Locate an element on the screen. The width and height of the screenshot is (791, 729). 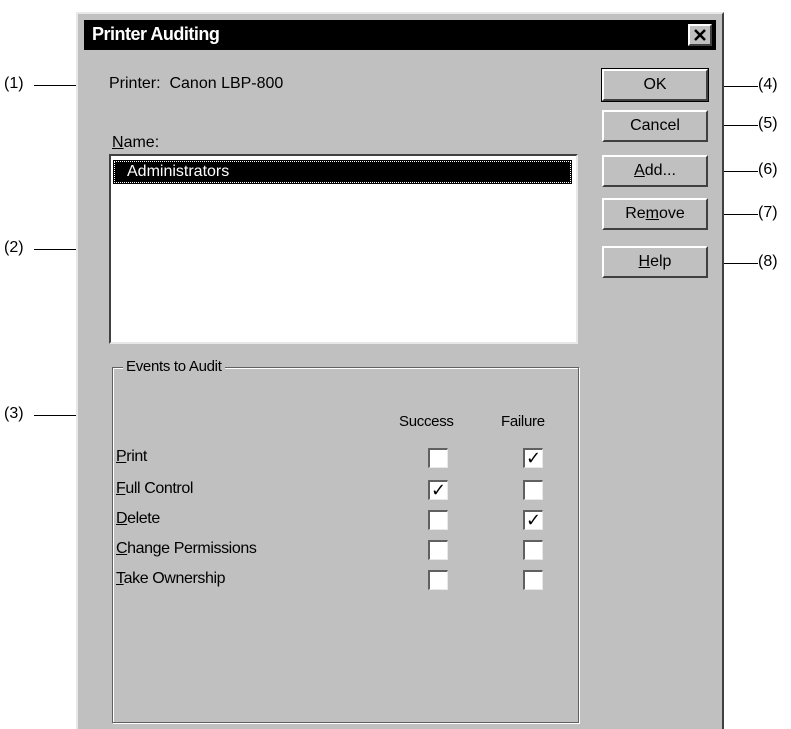
callout-4: (4) is located at coordinates (768, 84).